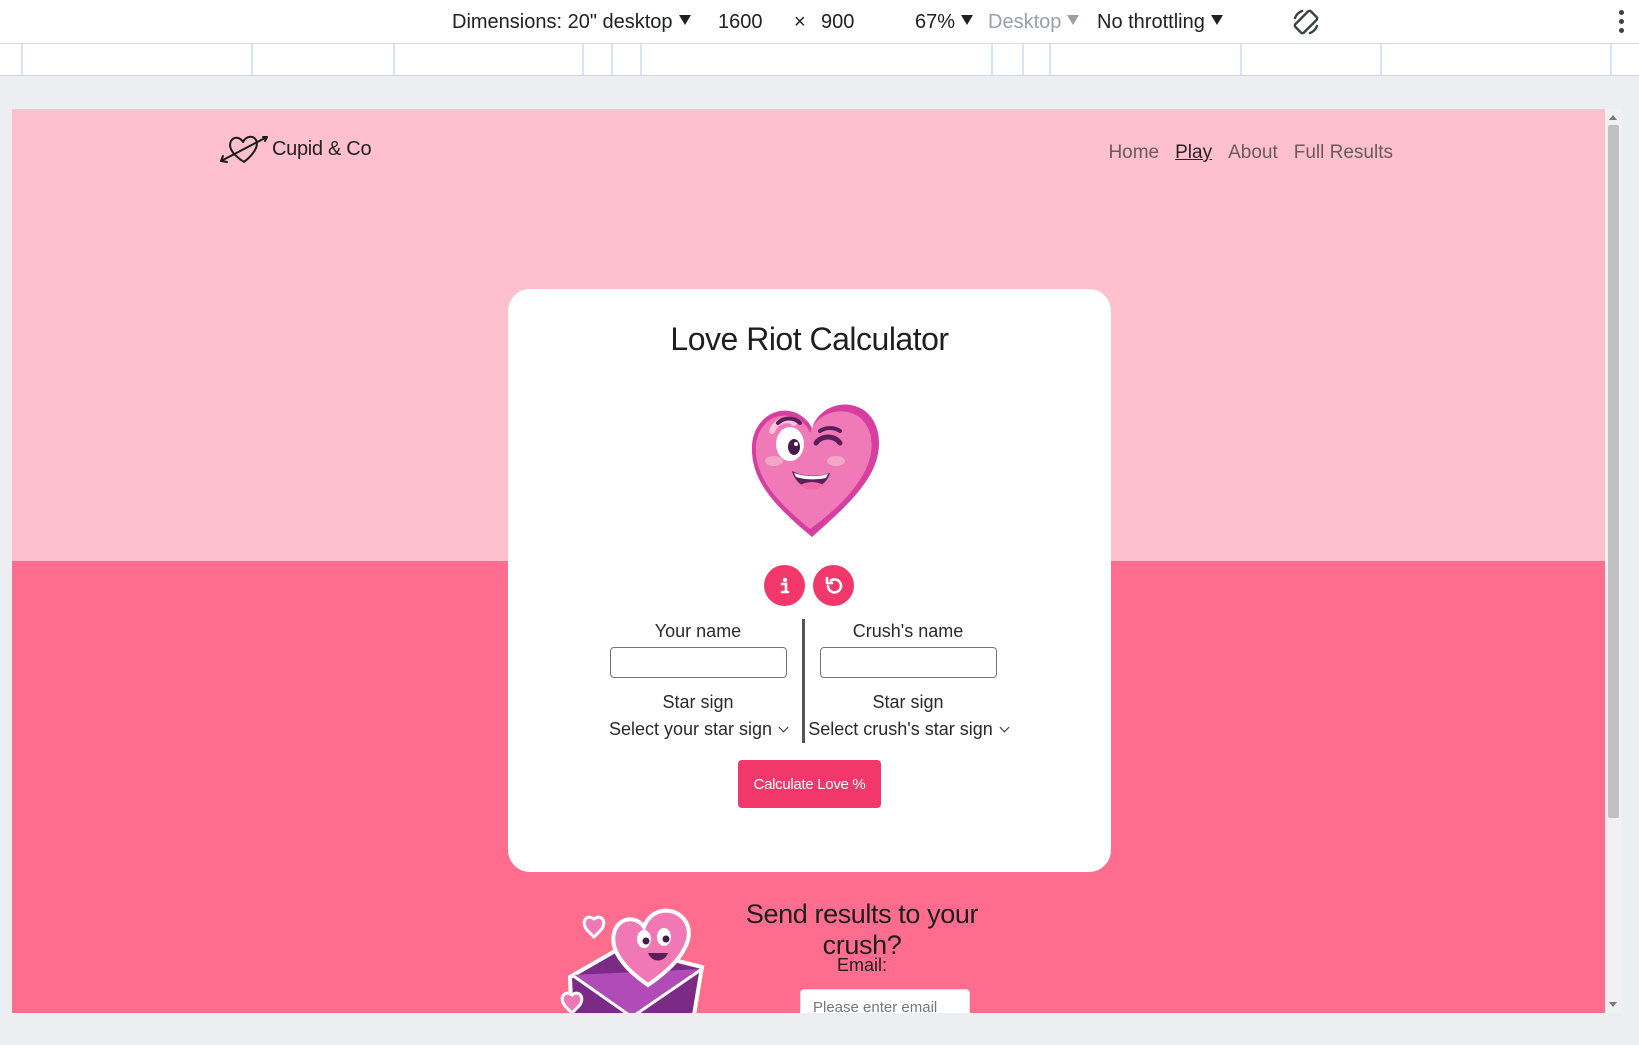  I want to click on your-star-sign-label: Star sign, so click(698, 702).